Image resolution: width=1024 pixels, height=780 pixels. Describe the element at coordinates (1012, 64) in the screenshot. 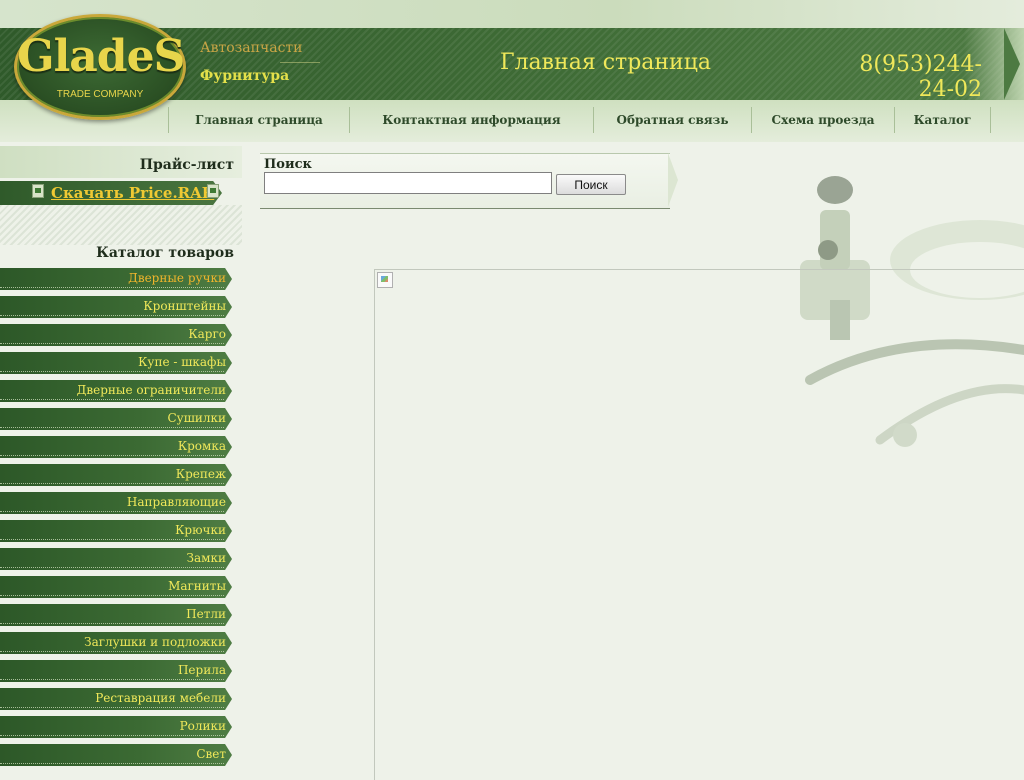

I see `header-chevron` at that location.